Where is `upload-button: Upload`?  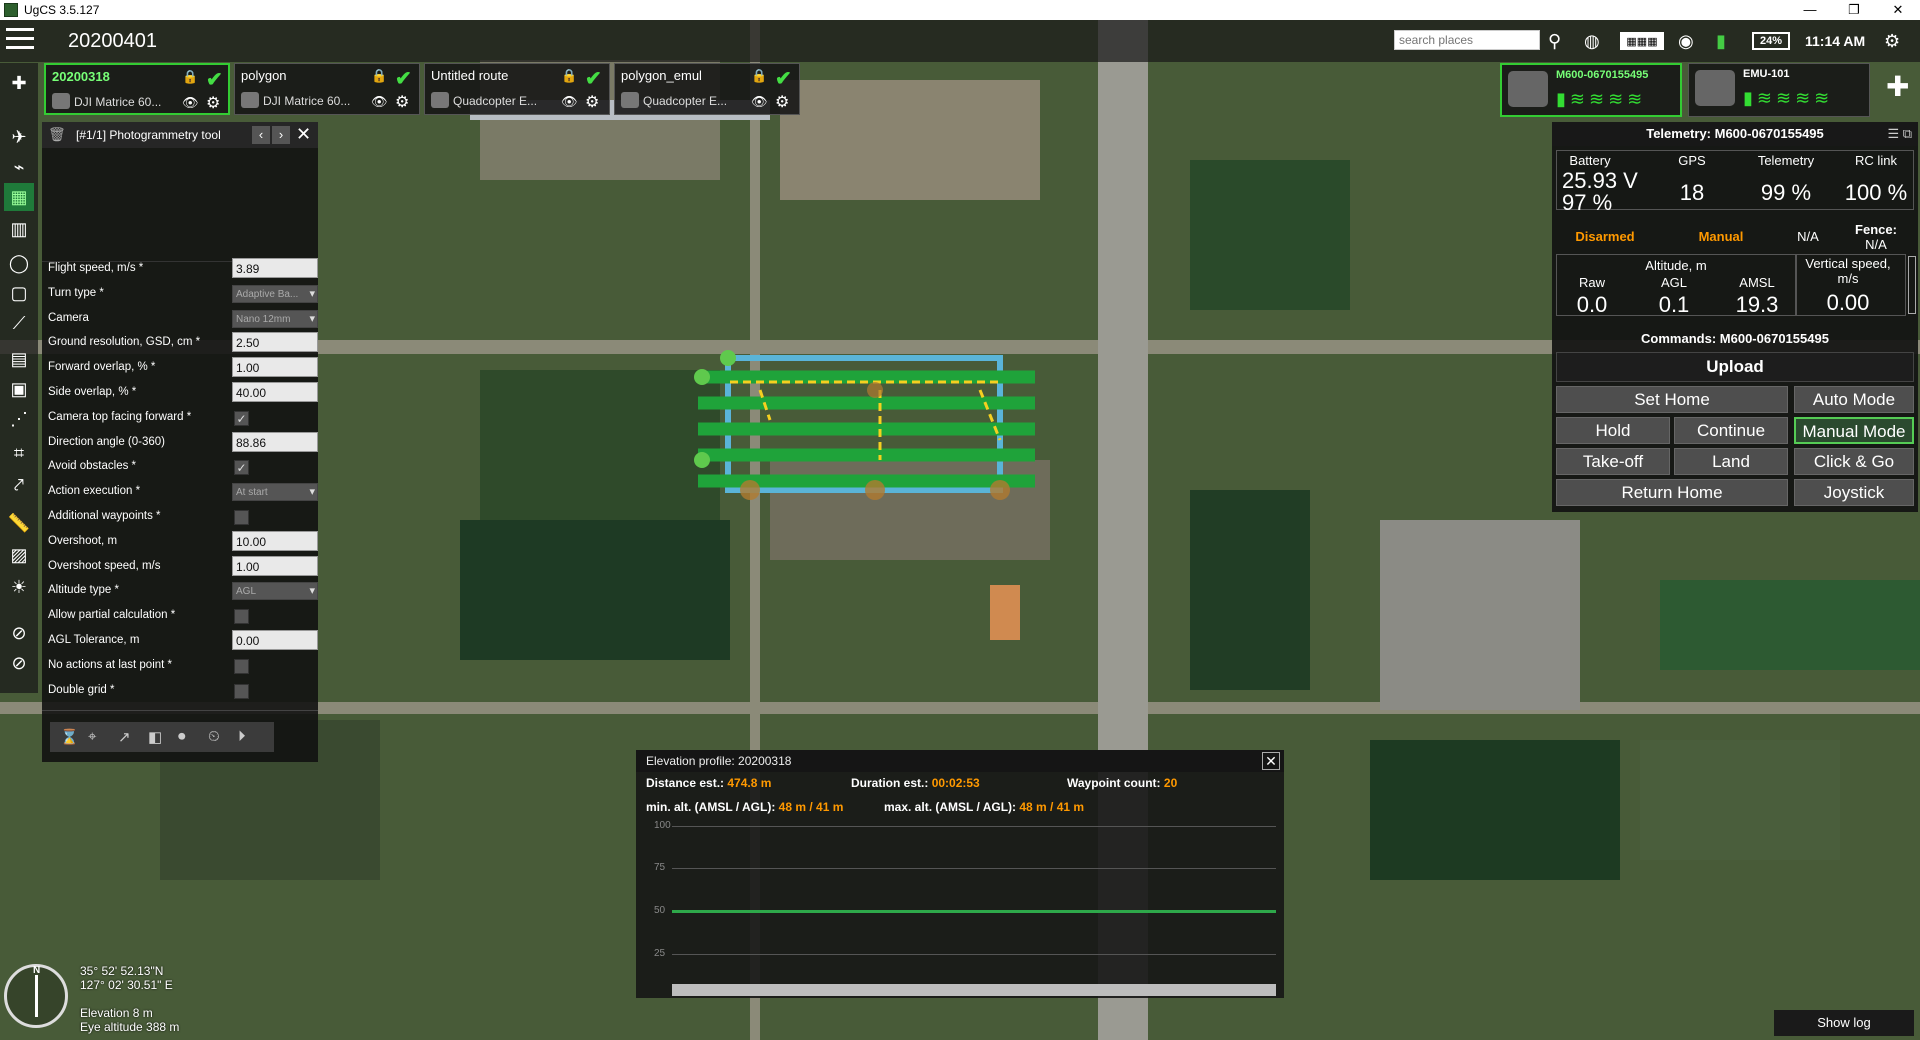
upload-button: Upload is located at coordinates (1735, 367).